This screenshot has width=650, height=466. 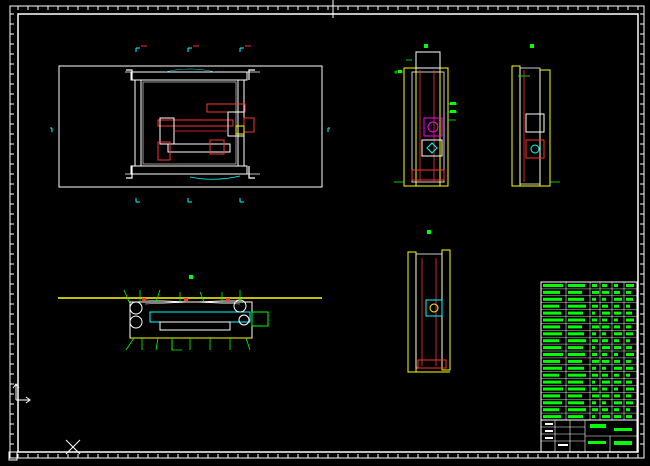 What do you see at coordinates (598, 426) in the screenshot?
I see `title-block-name-mark` at bounding box center [598, 426].